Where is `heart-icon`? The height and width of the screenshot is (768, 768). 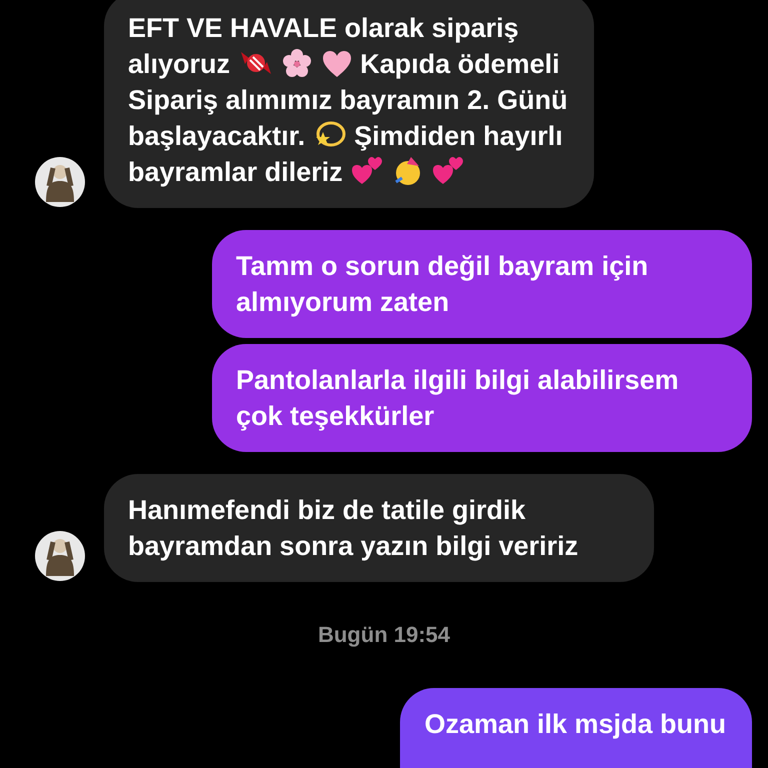 heart-icon is located at coordinates (337, 64).